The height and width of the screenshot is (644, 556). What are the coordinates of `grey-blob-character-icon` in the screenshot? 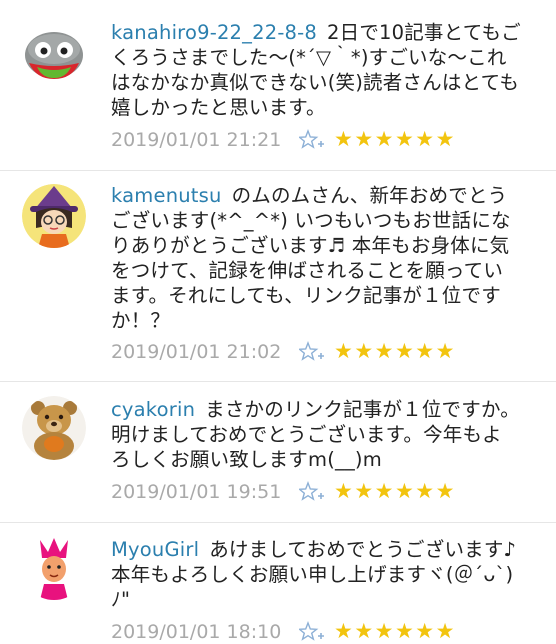 It's located at (54, 53).